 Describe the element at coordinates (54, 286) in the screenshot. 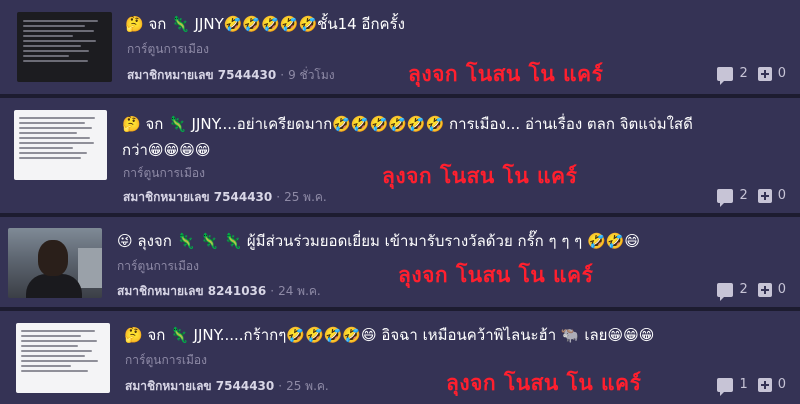

I see `photo-person-body` at that location.